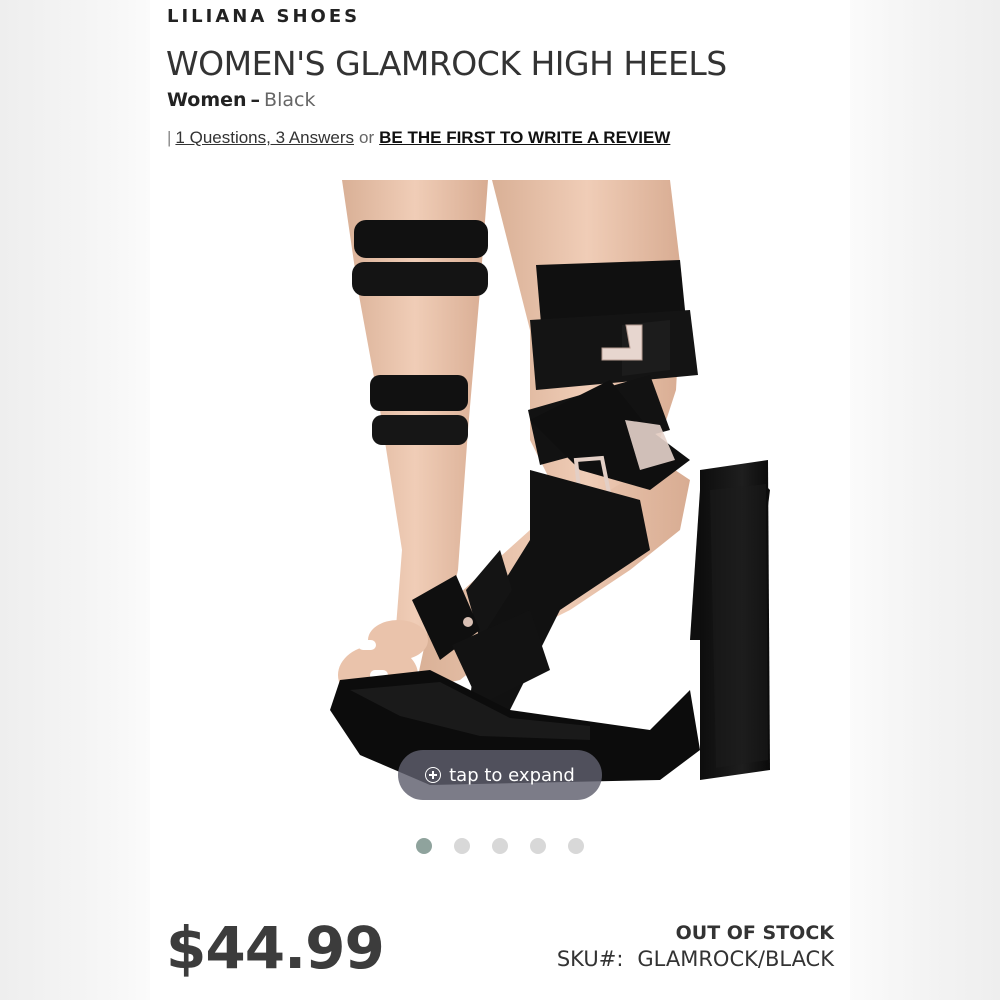 This screenshot has width=1000, height=1000. Describe the element at coordinates (433, 775) in the screenshot. I see `plus-circle-icon` at that location.